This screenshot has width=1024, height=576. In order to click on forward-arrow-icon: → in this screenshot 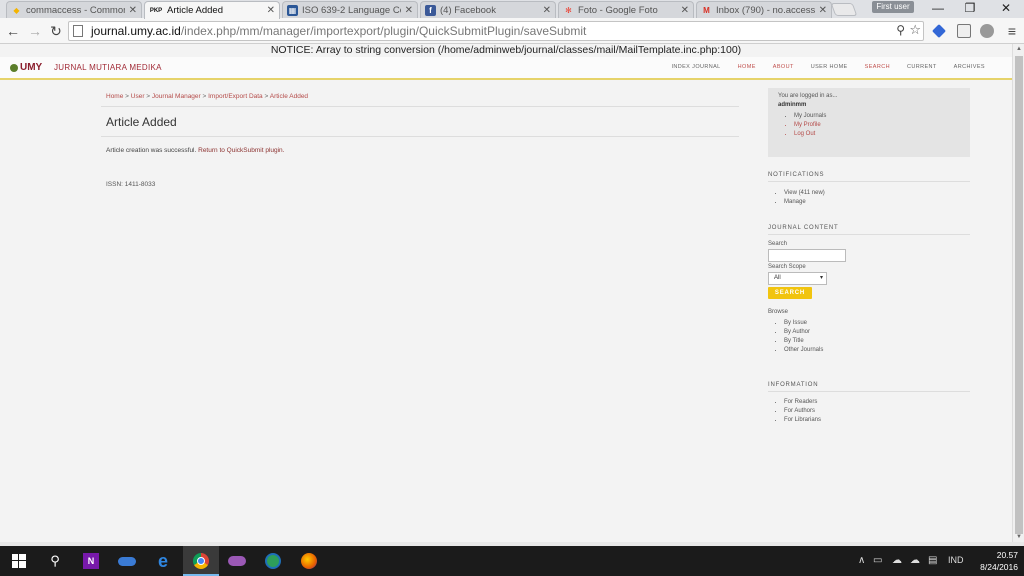, I will do `click(35, 31)`.